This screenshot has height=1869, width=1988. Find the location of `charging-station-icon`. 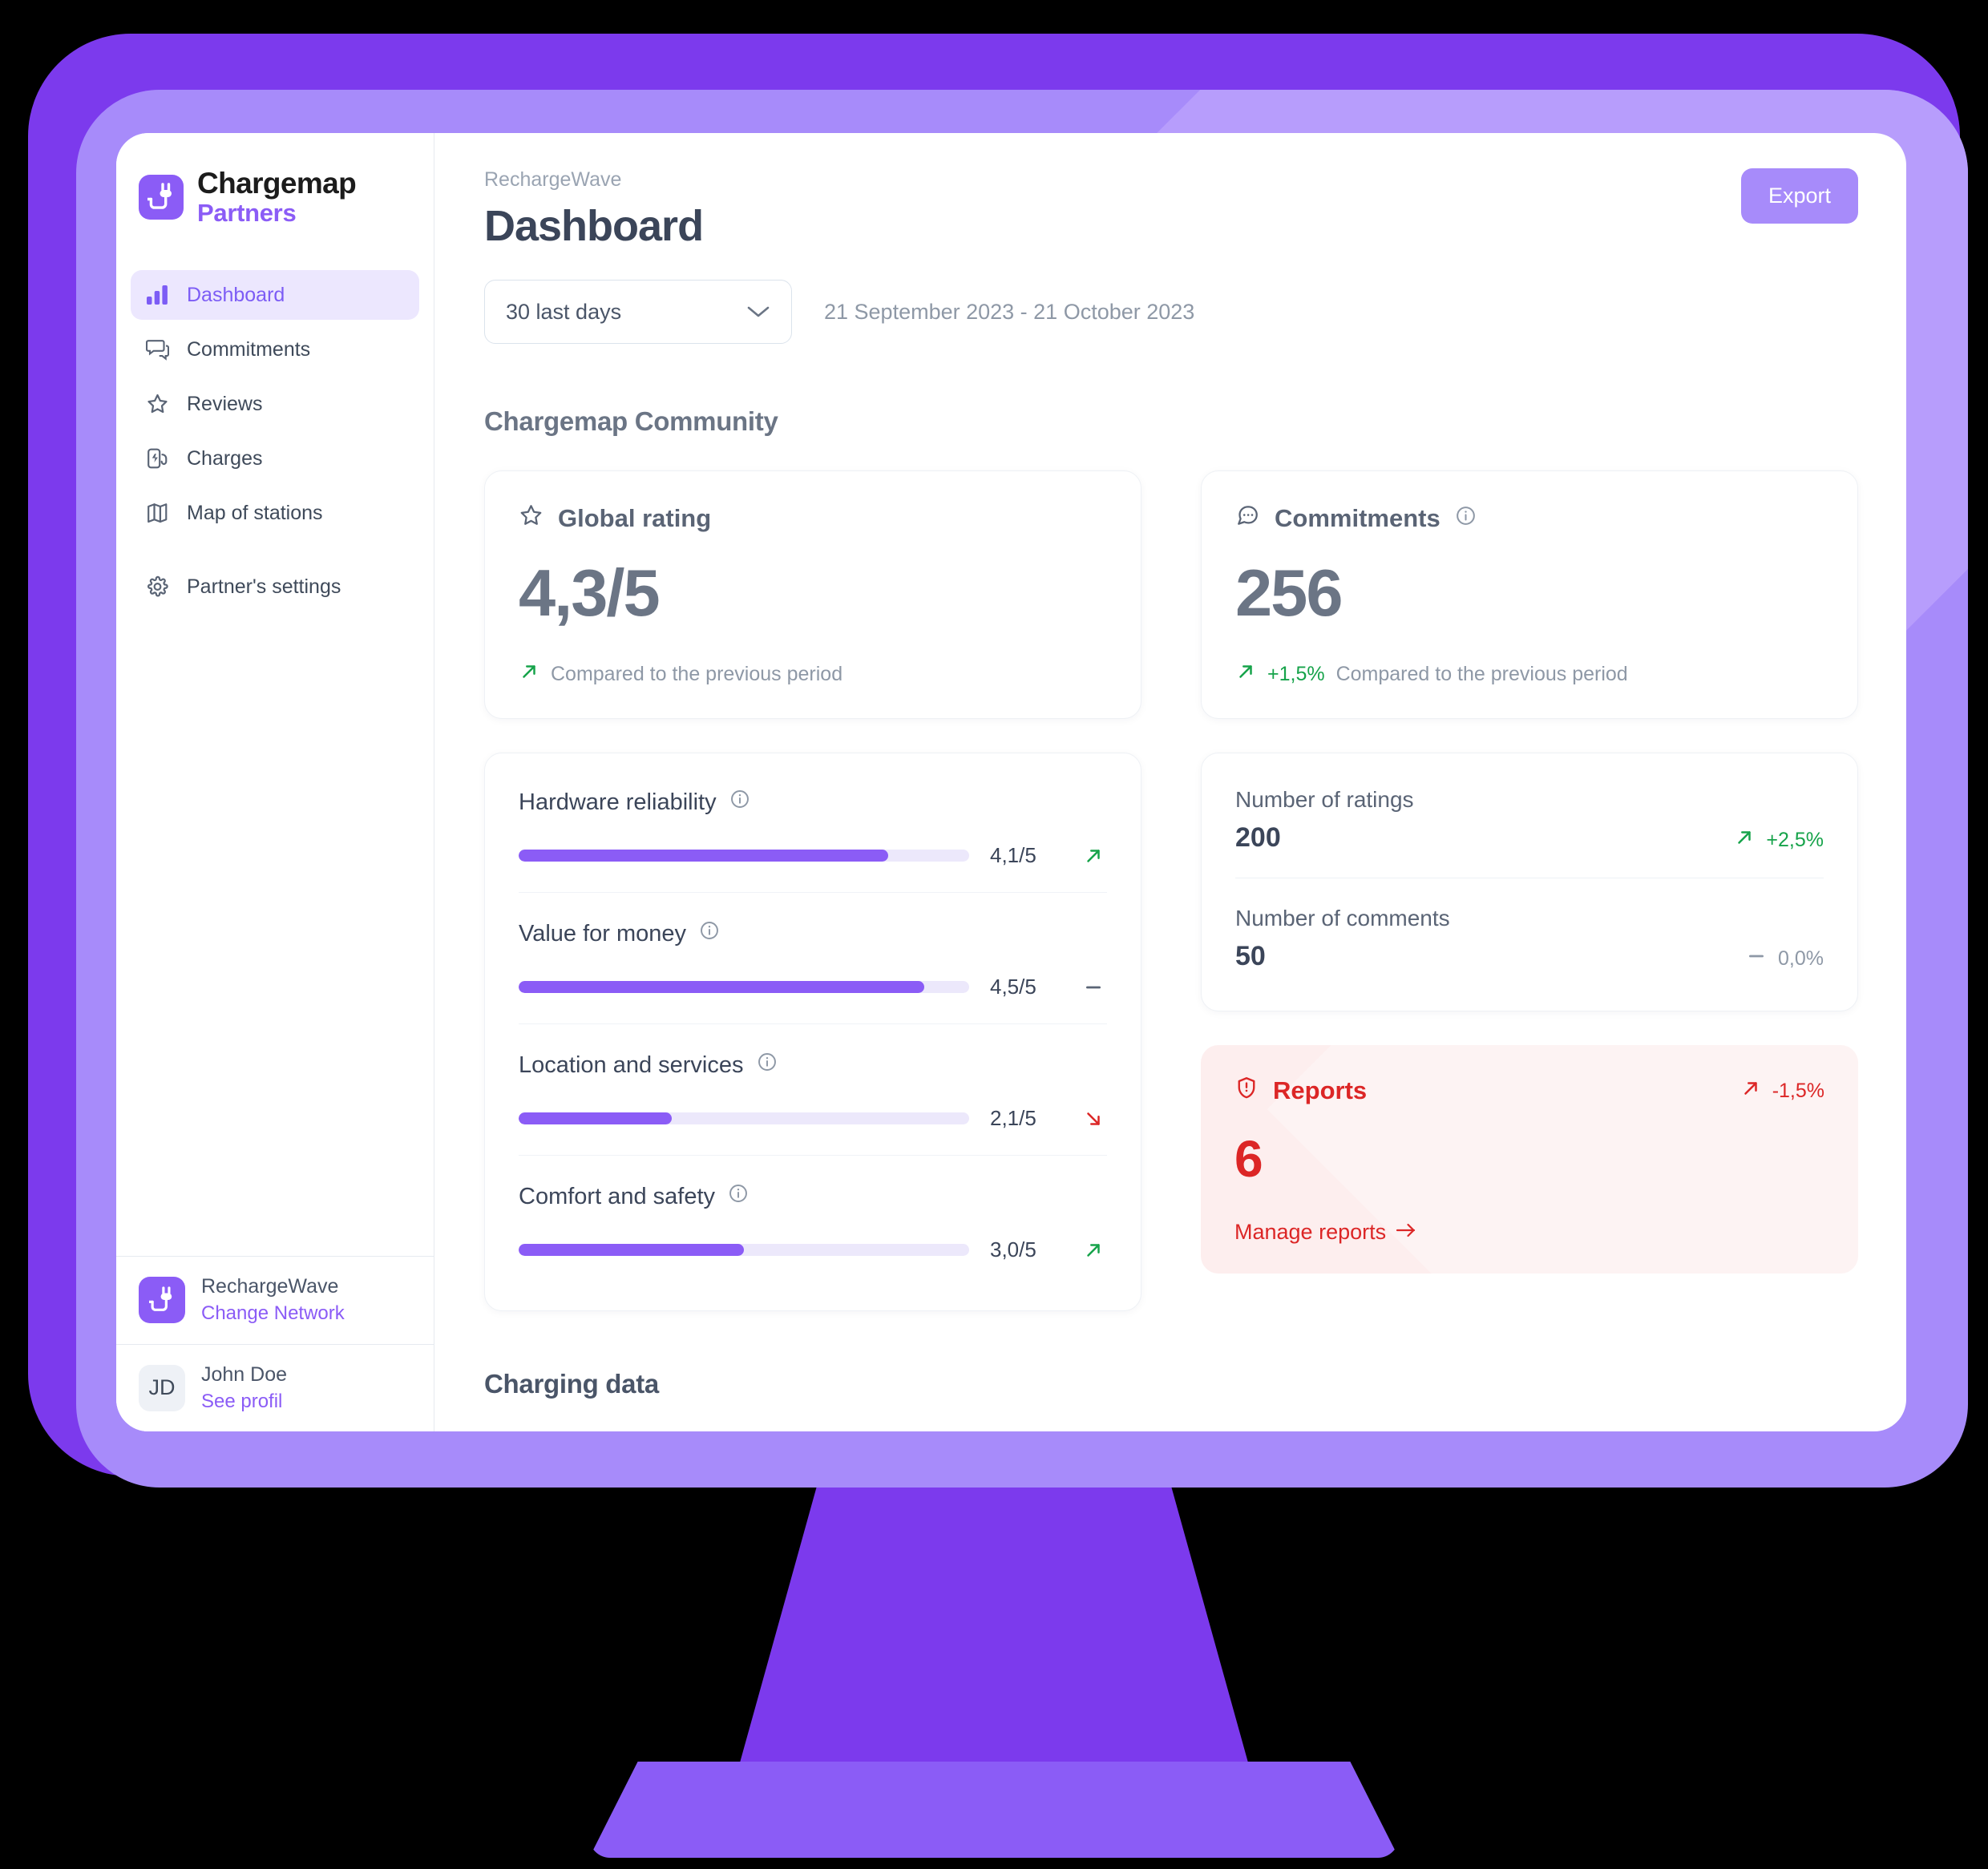

charging-station-icon is located at coordinates (157, 458).